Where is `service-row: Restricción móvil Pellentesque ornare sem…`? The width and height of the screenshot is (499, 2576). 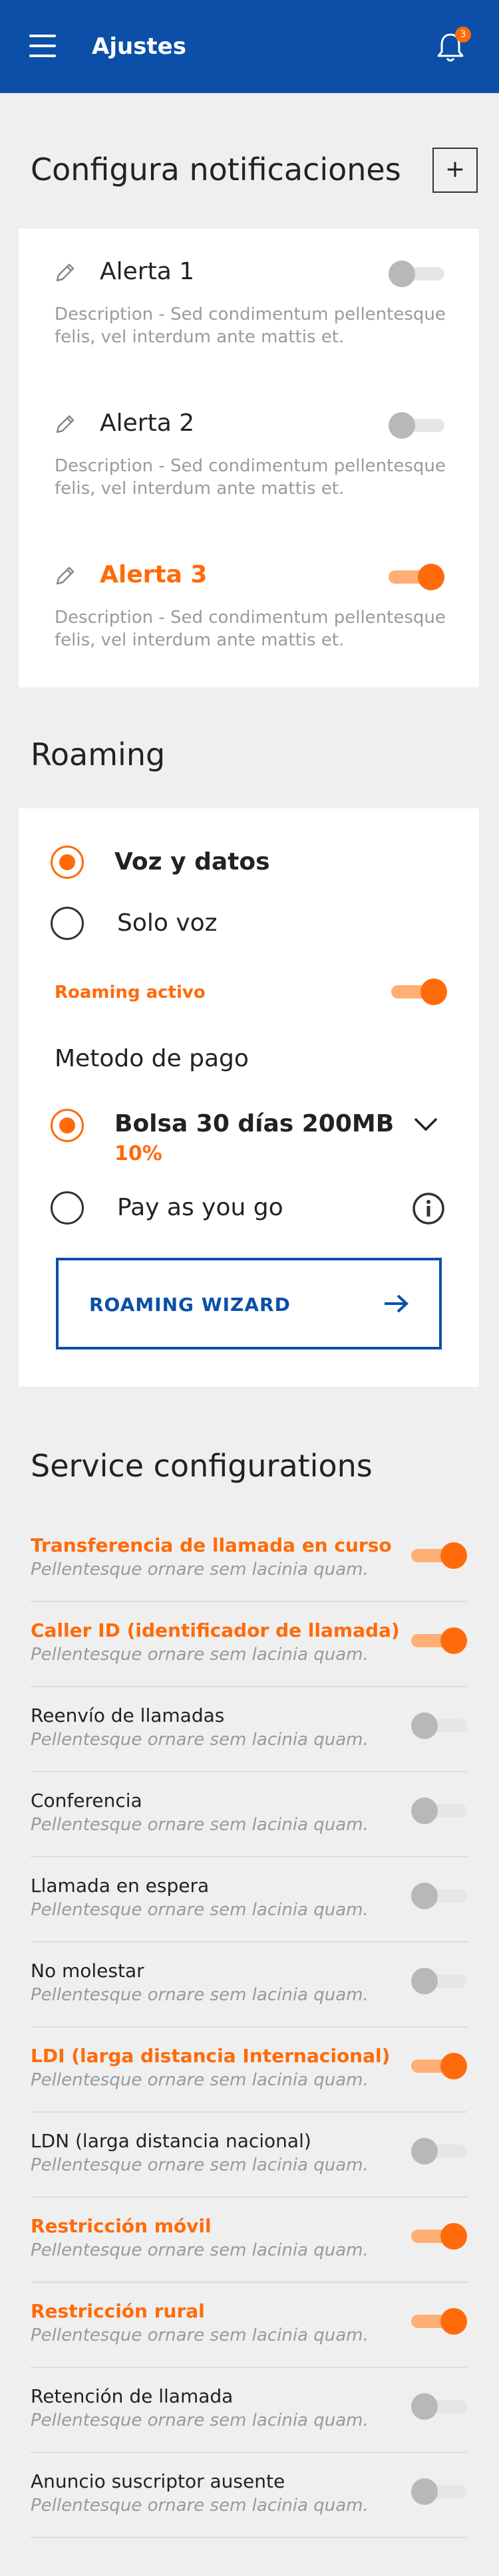
service-row: Restricción móvil Pellentesque ornare sem… is located at coordinates (249, 2240).